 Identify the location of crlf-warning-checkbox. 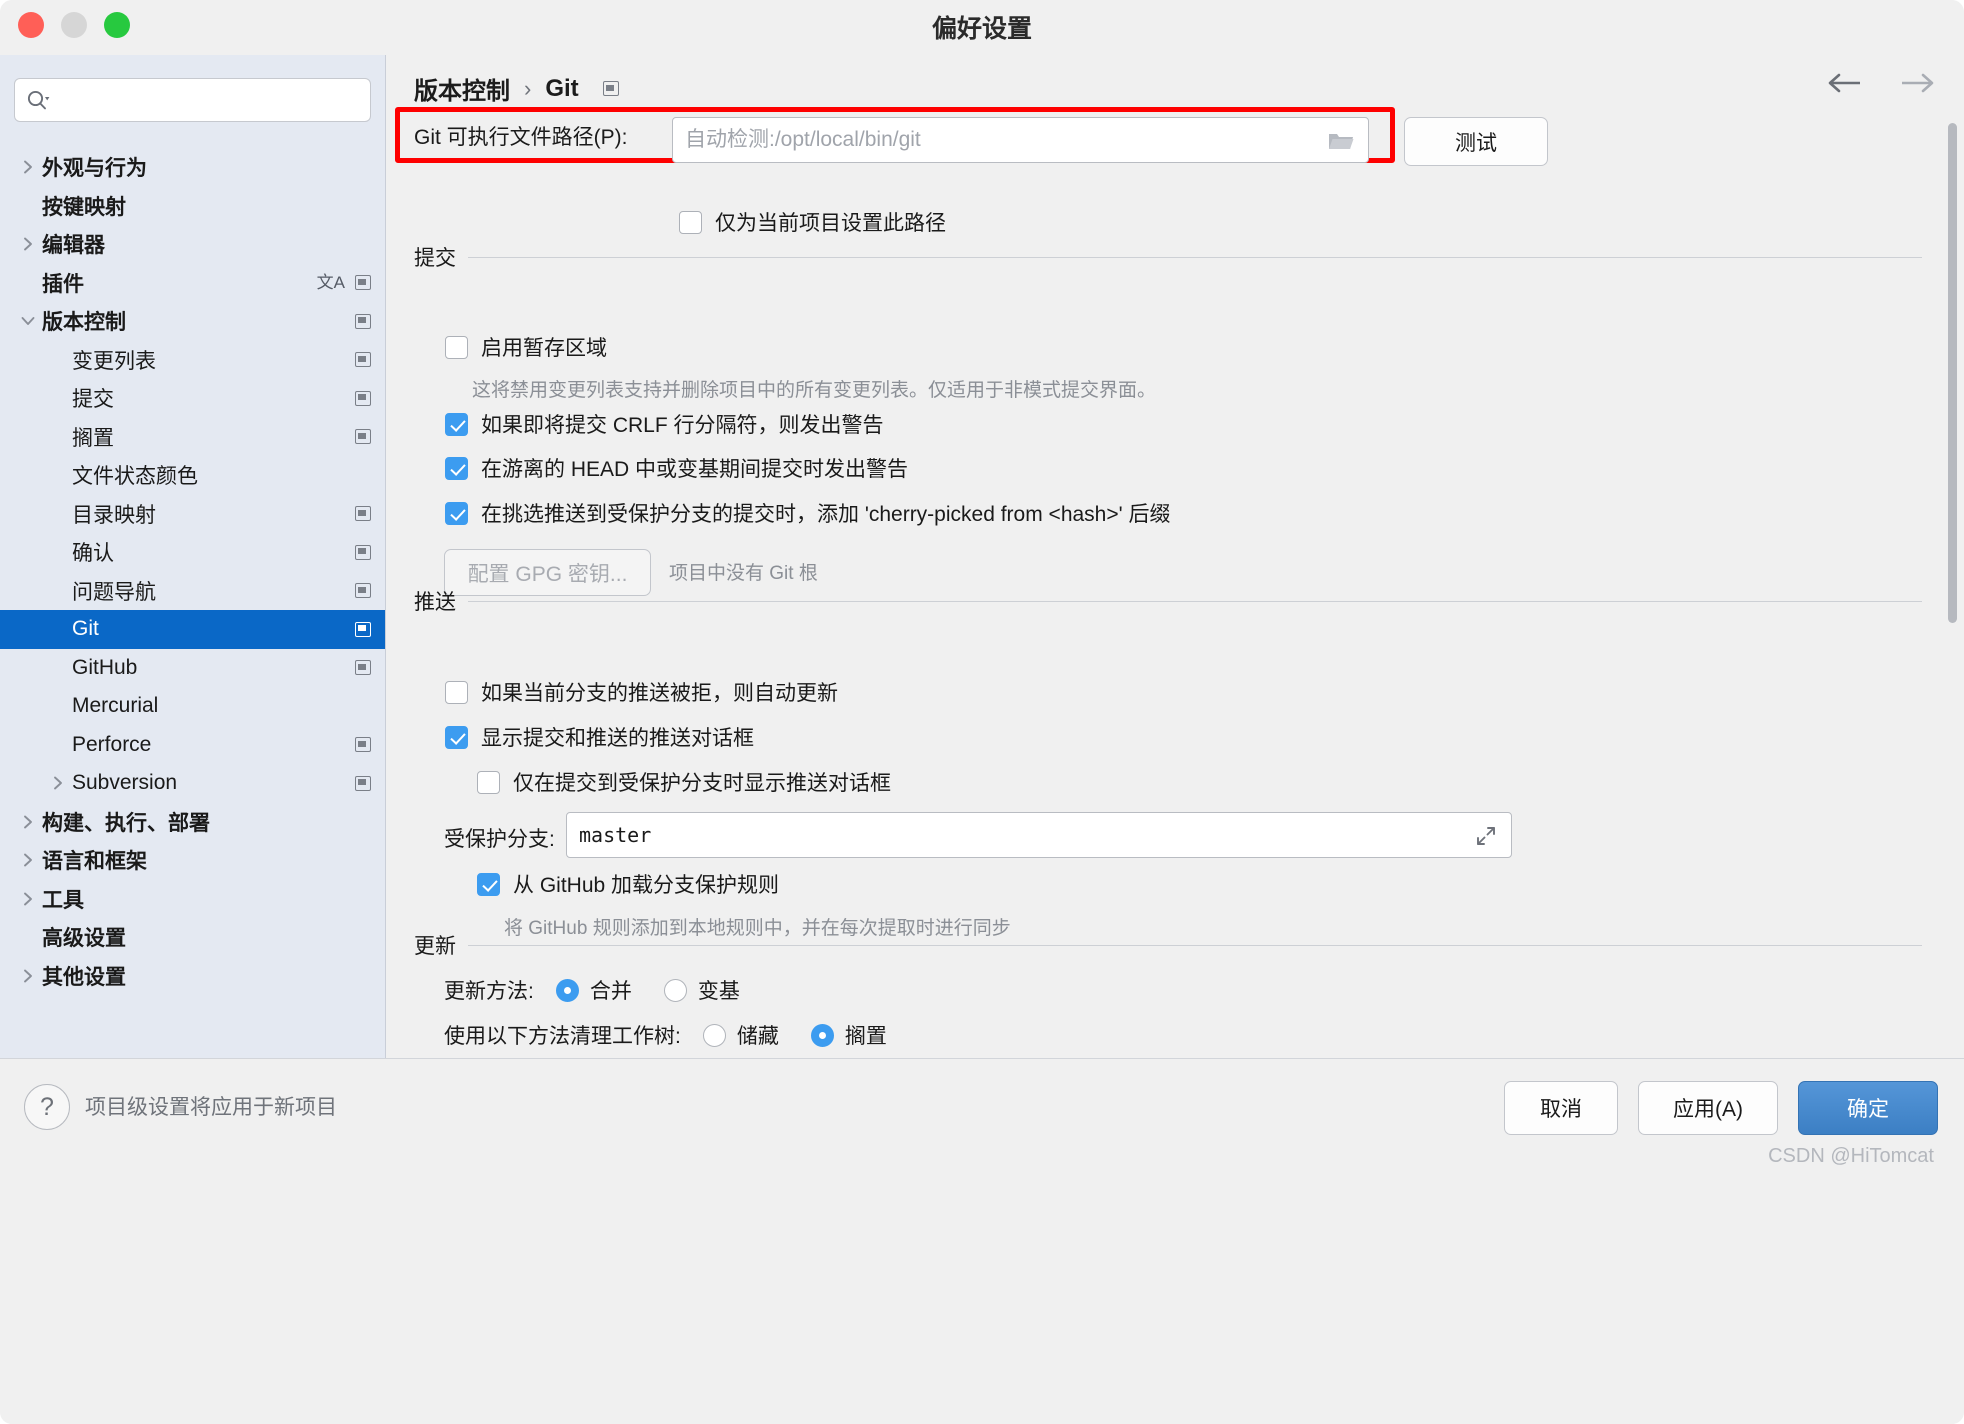
(456, 424).